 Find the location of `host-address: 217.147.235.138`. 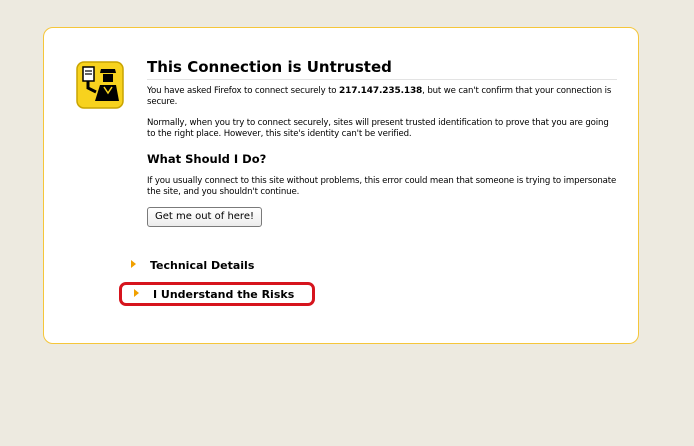

host-address: 217.147.235.138 is located at coordinates (381, 91).